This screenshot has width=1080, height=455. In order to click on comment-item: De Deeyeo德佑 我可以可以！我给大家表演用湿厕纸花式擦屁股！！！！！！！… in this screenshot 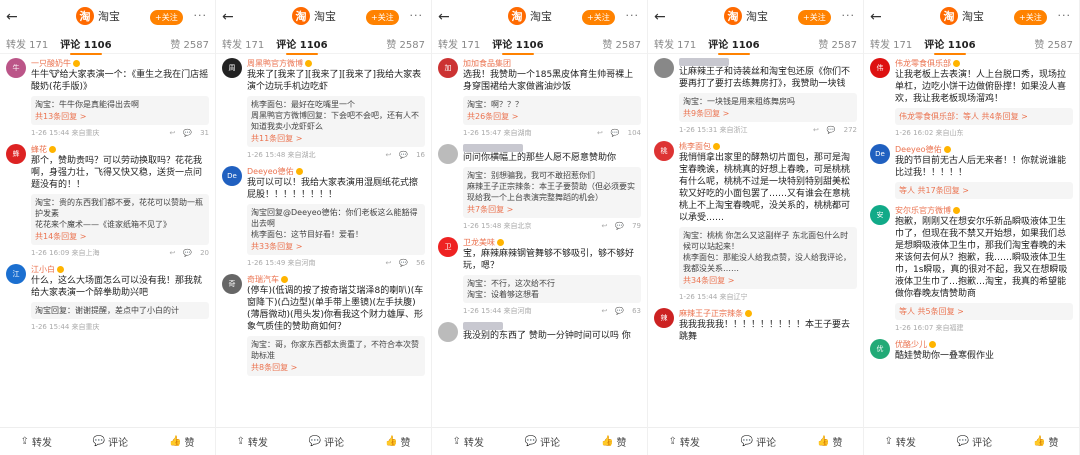, I will do `click(323, 217)`.